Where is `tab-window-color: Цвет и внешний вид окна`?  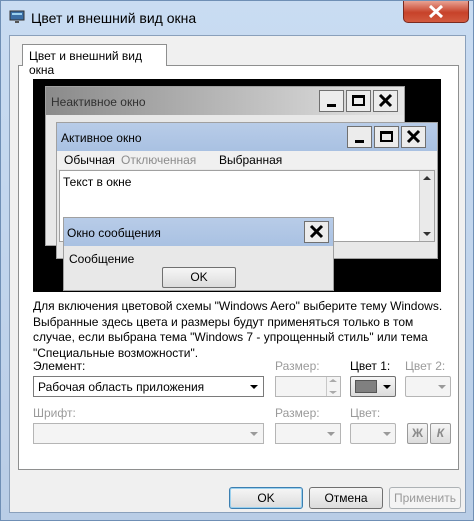 tab-window-color: Цвет и внешний вид окна is located at coordinates (94, 60).